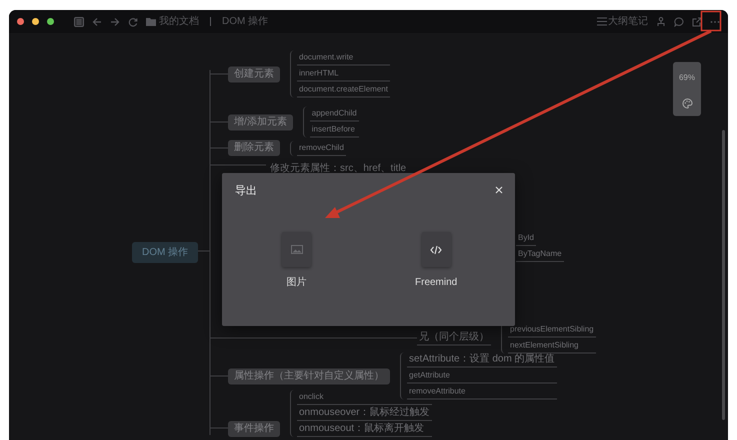 The width and height of the screenshot is (737, 440). Describe the element at coordinates (343, 90) in the screenshot. I see `topic-text: document.createElement` at that location.